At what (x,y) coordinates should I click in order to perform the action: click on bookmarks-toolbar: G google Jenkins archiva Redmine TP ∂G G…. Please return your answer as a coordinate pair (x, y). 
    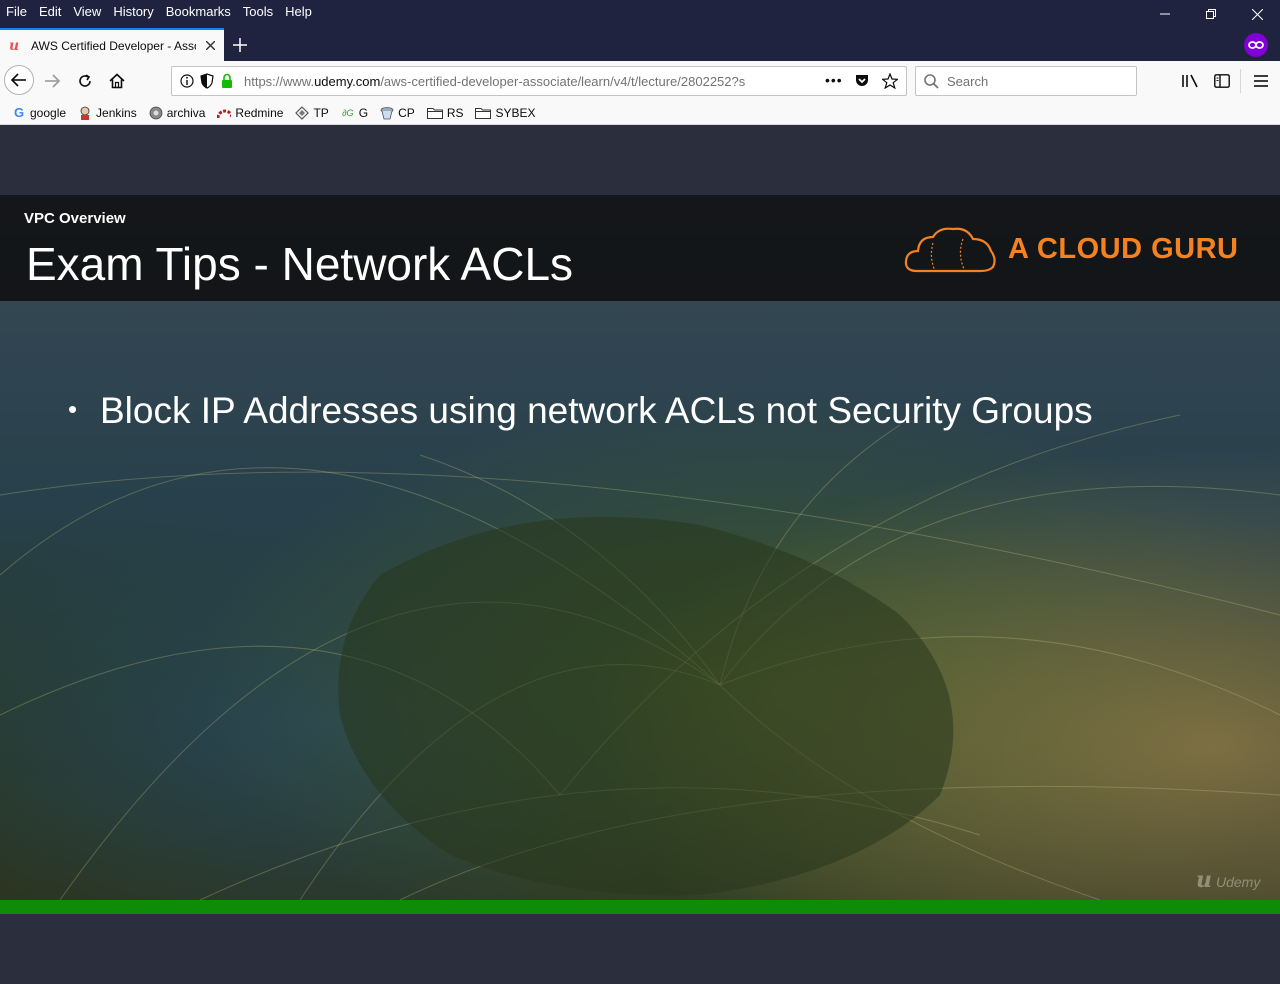
    Looking at the image, I should click on (640, 113).